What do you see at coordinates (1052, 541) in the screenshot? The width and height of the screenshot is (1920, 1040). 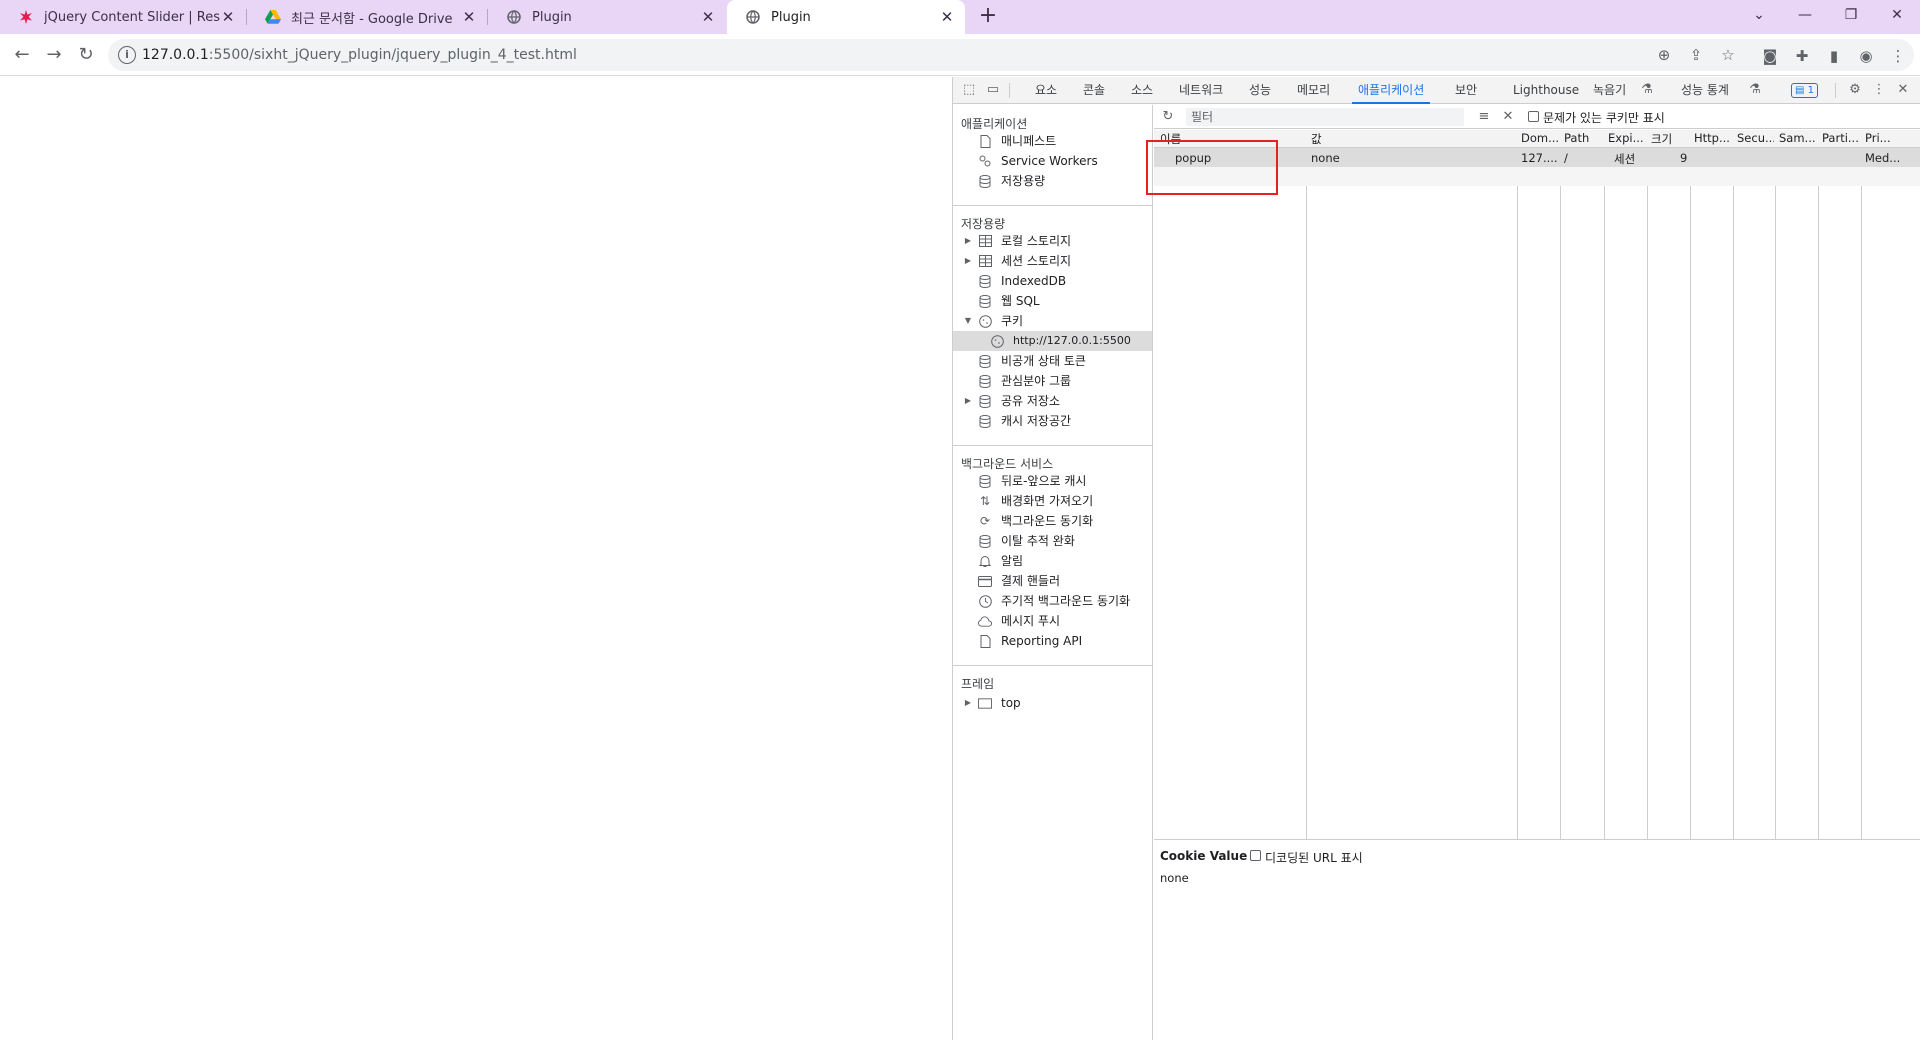 I see `sidebar-item-bounce-tracking: 이탈 추적 완화` at bounding box center [1052, 541].